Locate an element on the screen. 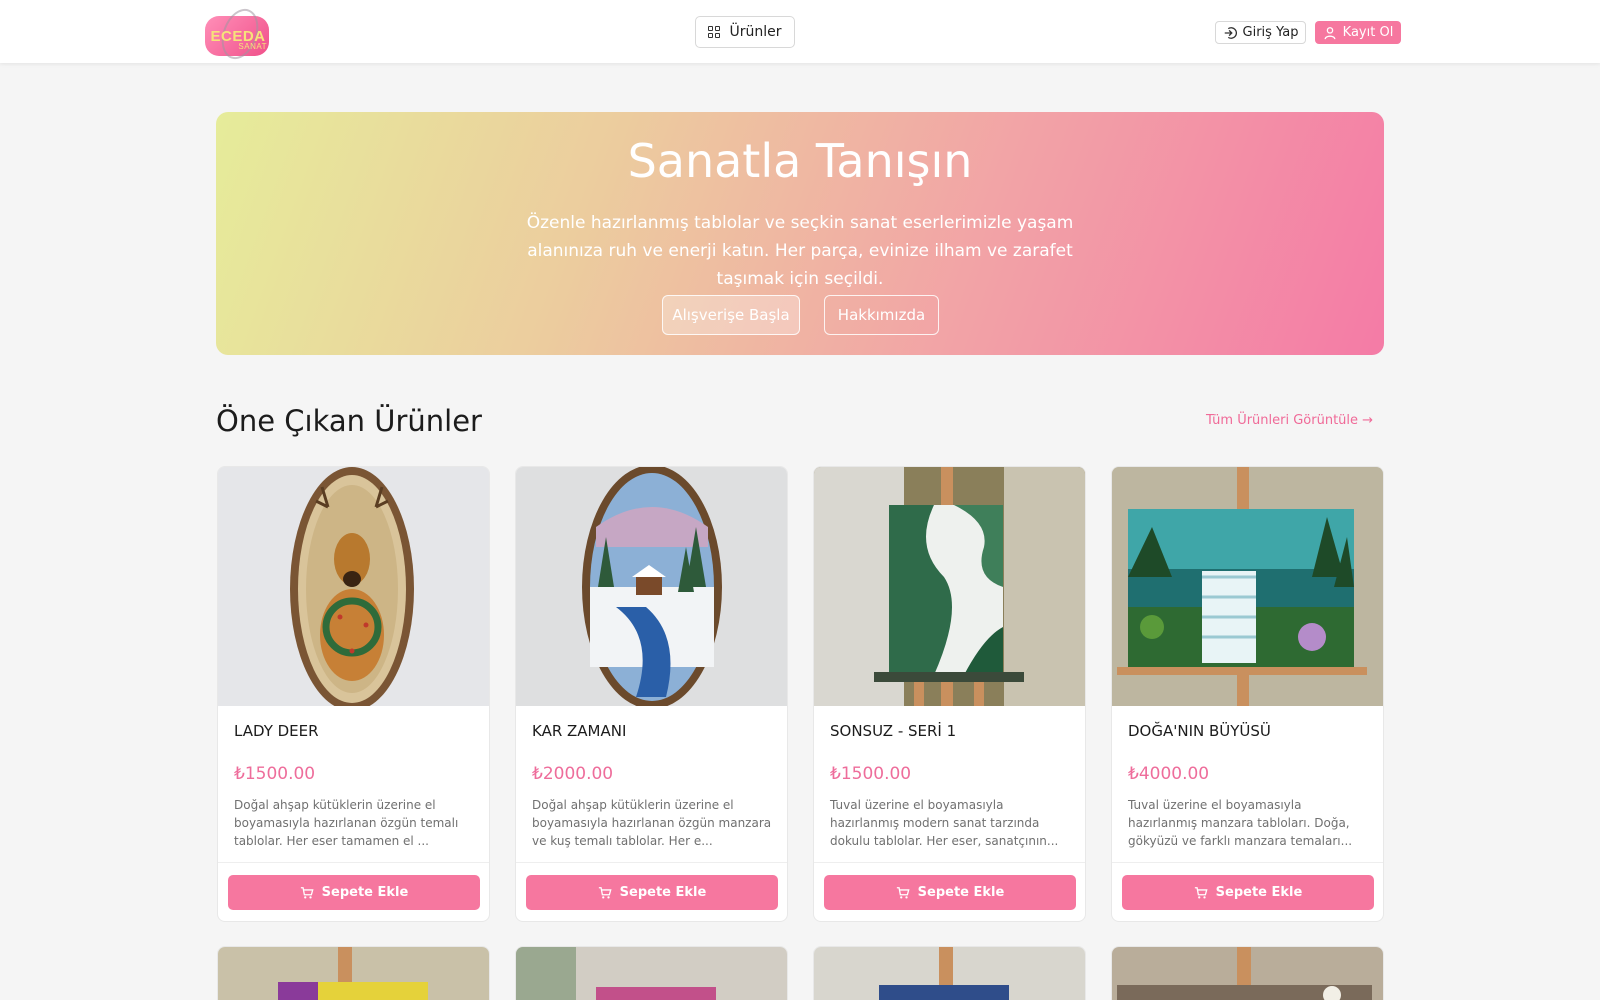  grid-icon is located at coordinates (714, 32).